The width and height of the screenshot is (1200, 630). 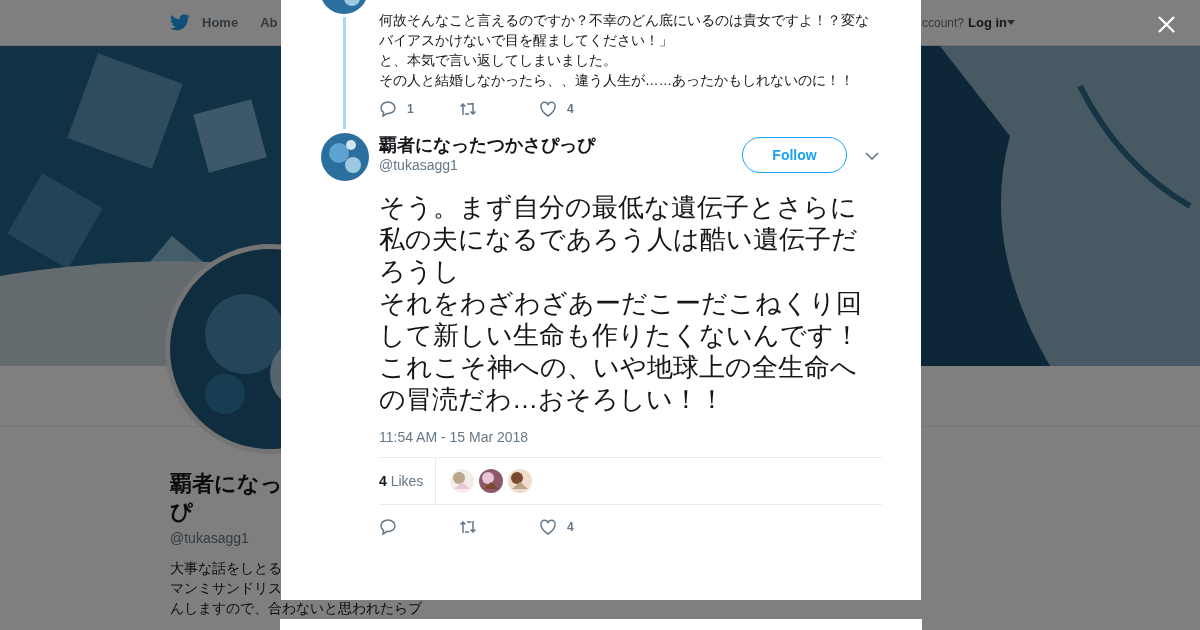 What do you see at coordinates (296, 608) in the screenshot?
I see `bio-text: んしますので、合わないと思われたらブ` at bounding box center [296, 608].